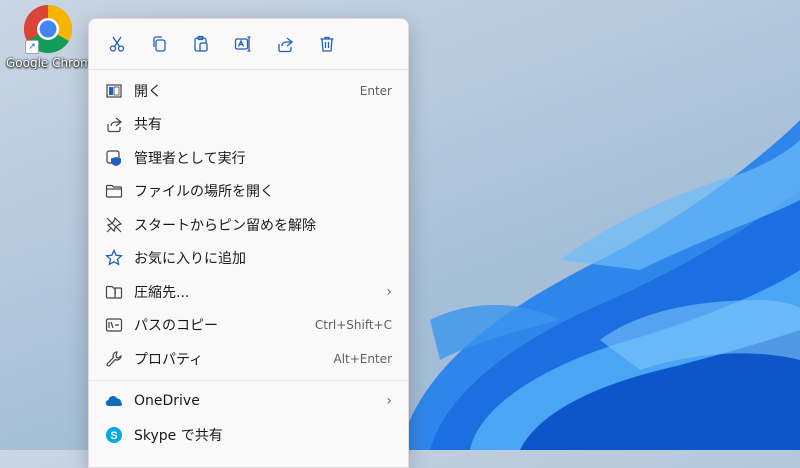 The width and height of the screenshot is (800, 468). Describe the element at coordinates (178, 435) in the screenshot. I see `menu-item-label: Skype で共有` at that location.